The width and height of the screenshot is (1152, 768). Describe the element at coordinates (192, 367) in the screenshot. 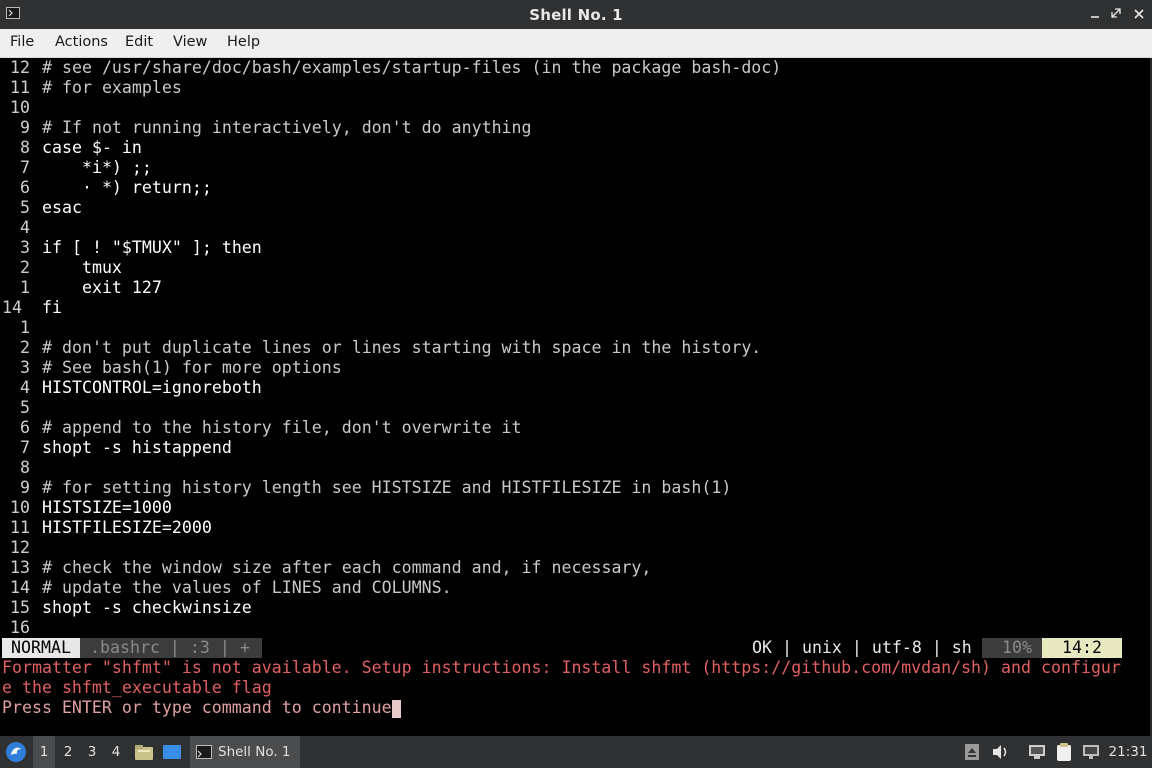

I see `line-text: # See bash(1) for more options` at that location.